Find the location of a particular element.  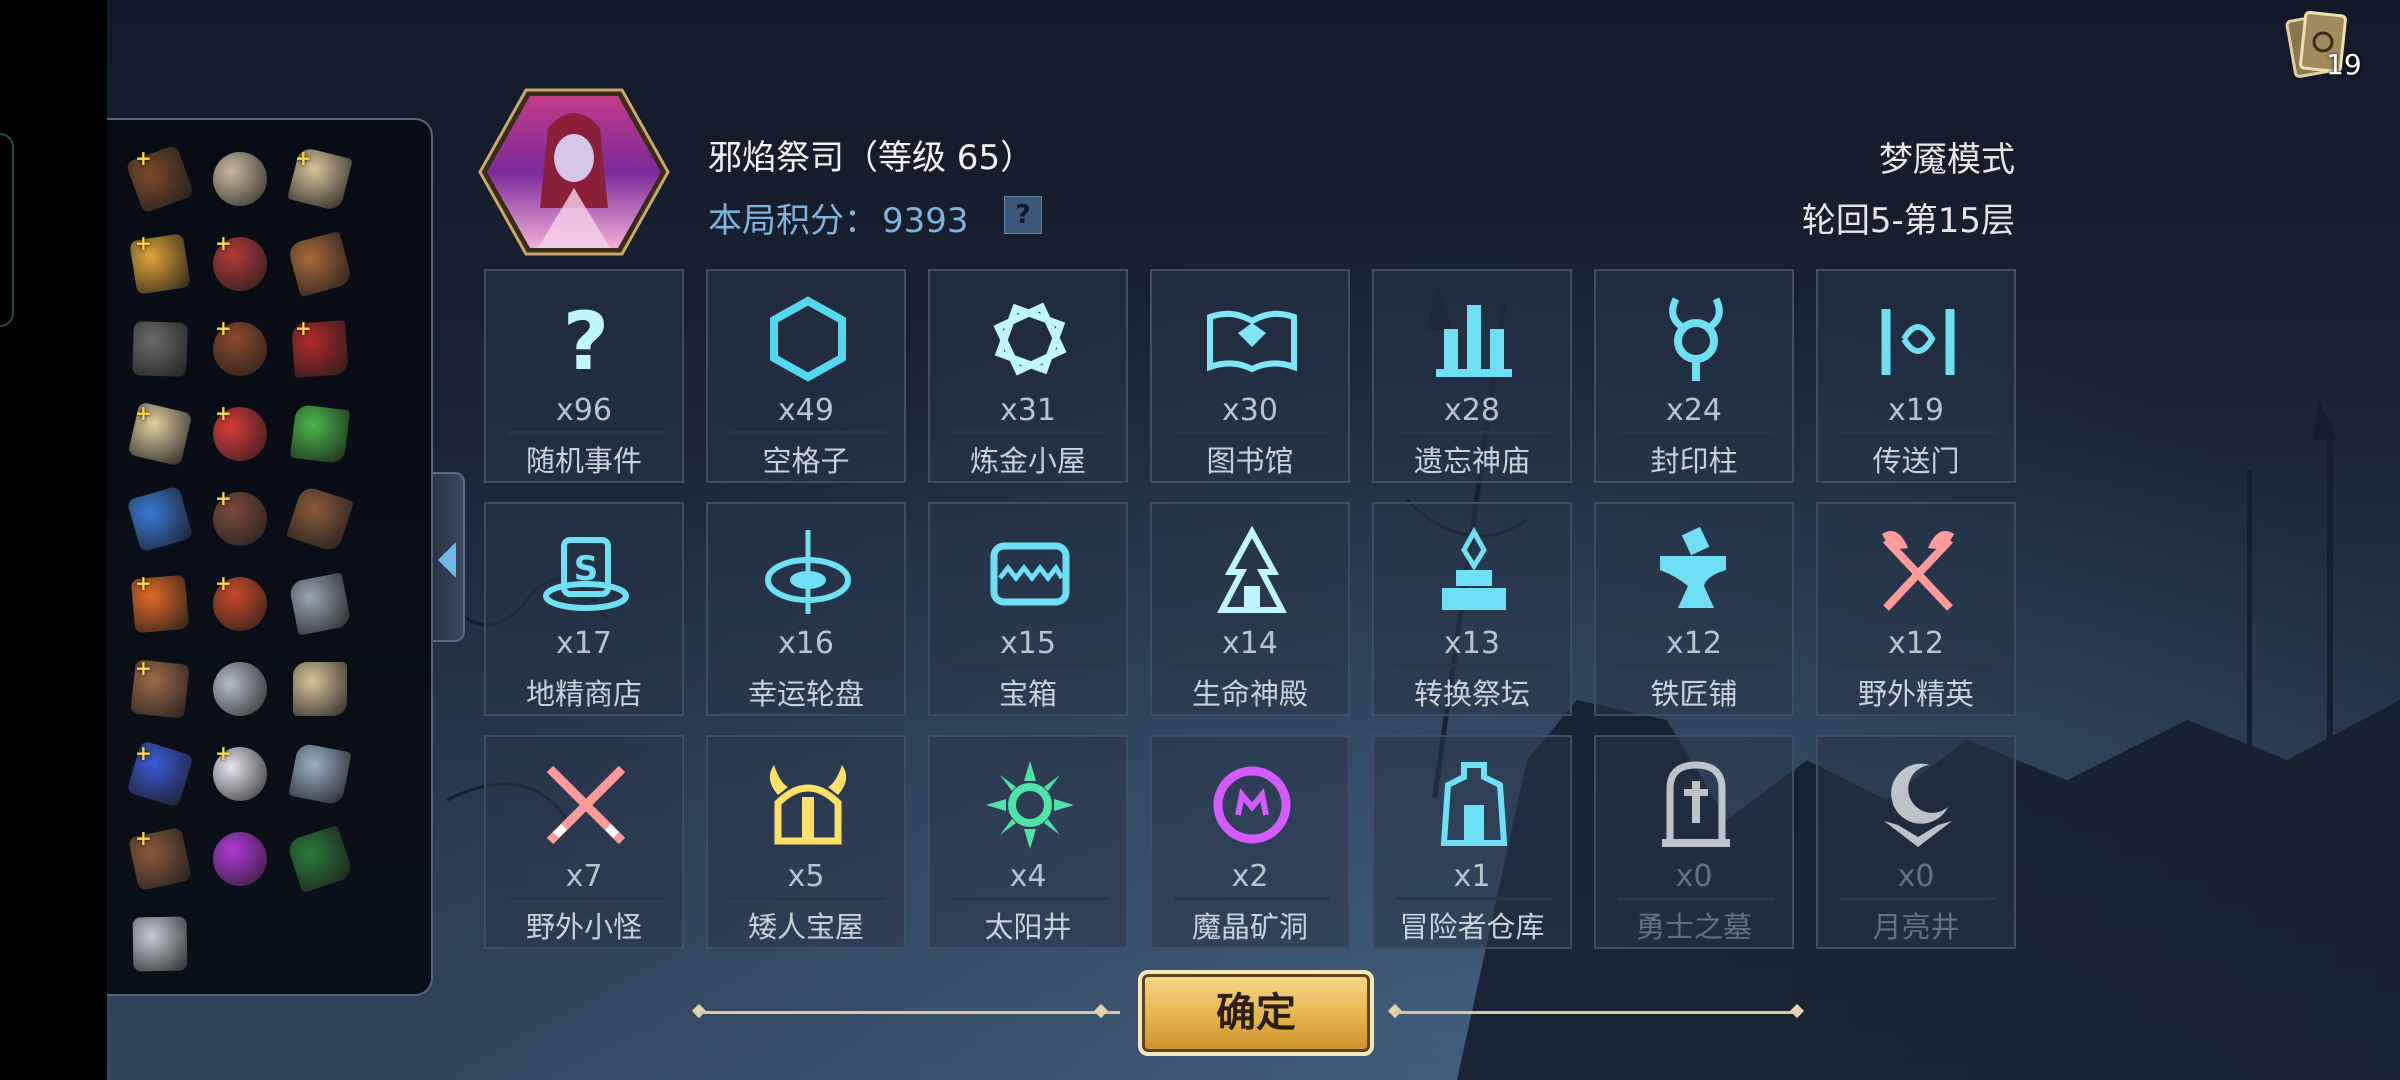

event-tile: x7 野外小怪 is located at coordinates (584, 842).